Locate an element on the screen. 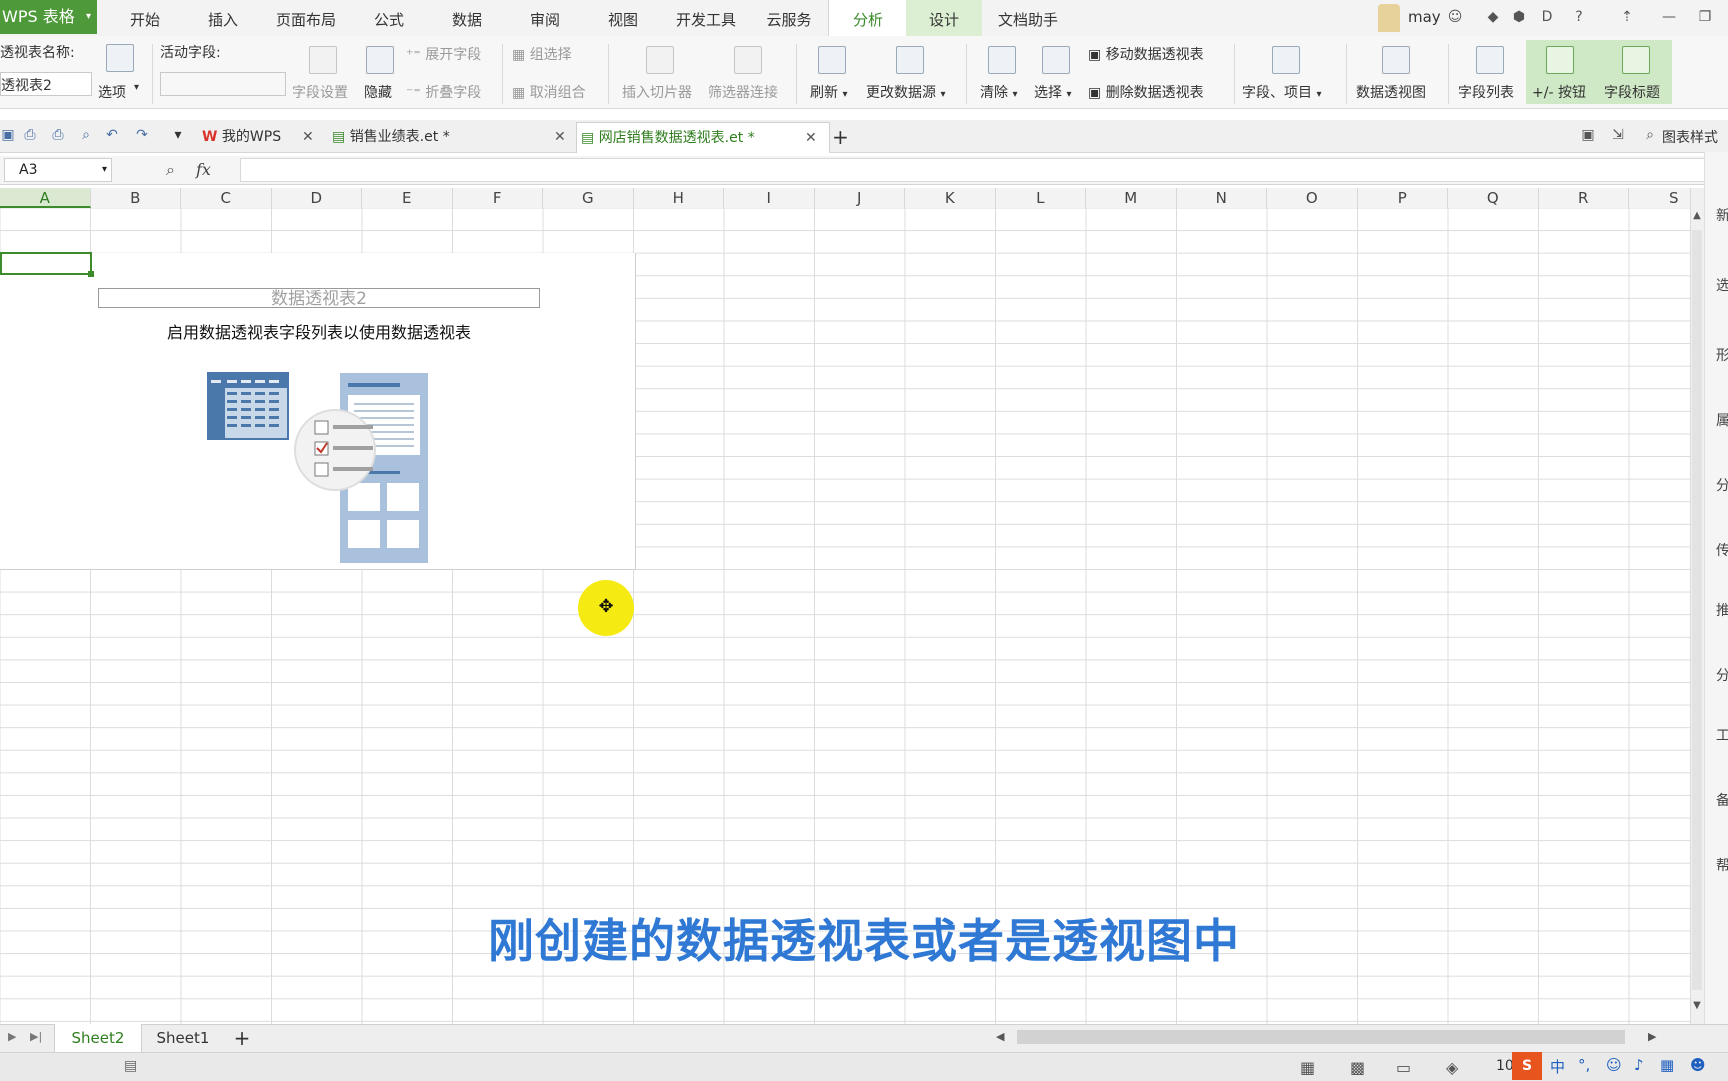  side-panel-item: 传 is located at coordinates (1722, 550).